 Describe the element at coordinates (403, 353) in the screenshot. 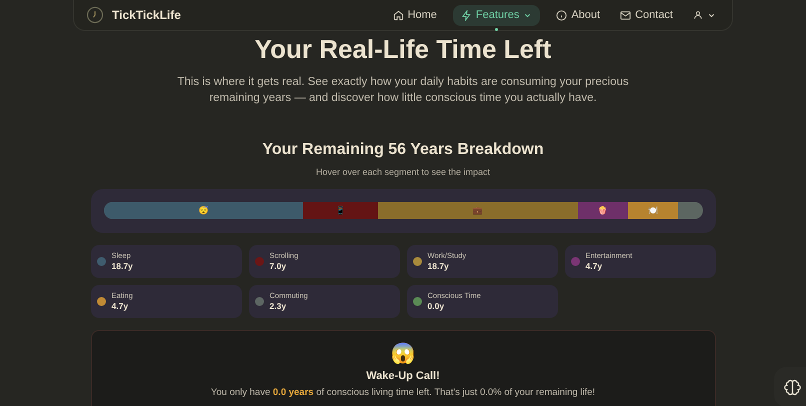

I see `alert-emoji: 😱` at that location.